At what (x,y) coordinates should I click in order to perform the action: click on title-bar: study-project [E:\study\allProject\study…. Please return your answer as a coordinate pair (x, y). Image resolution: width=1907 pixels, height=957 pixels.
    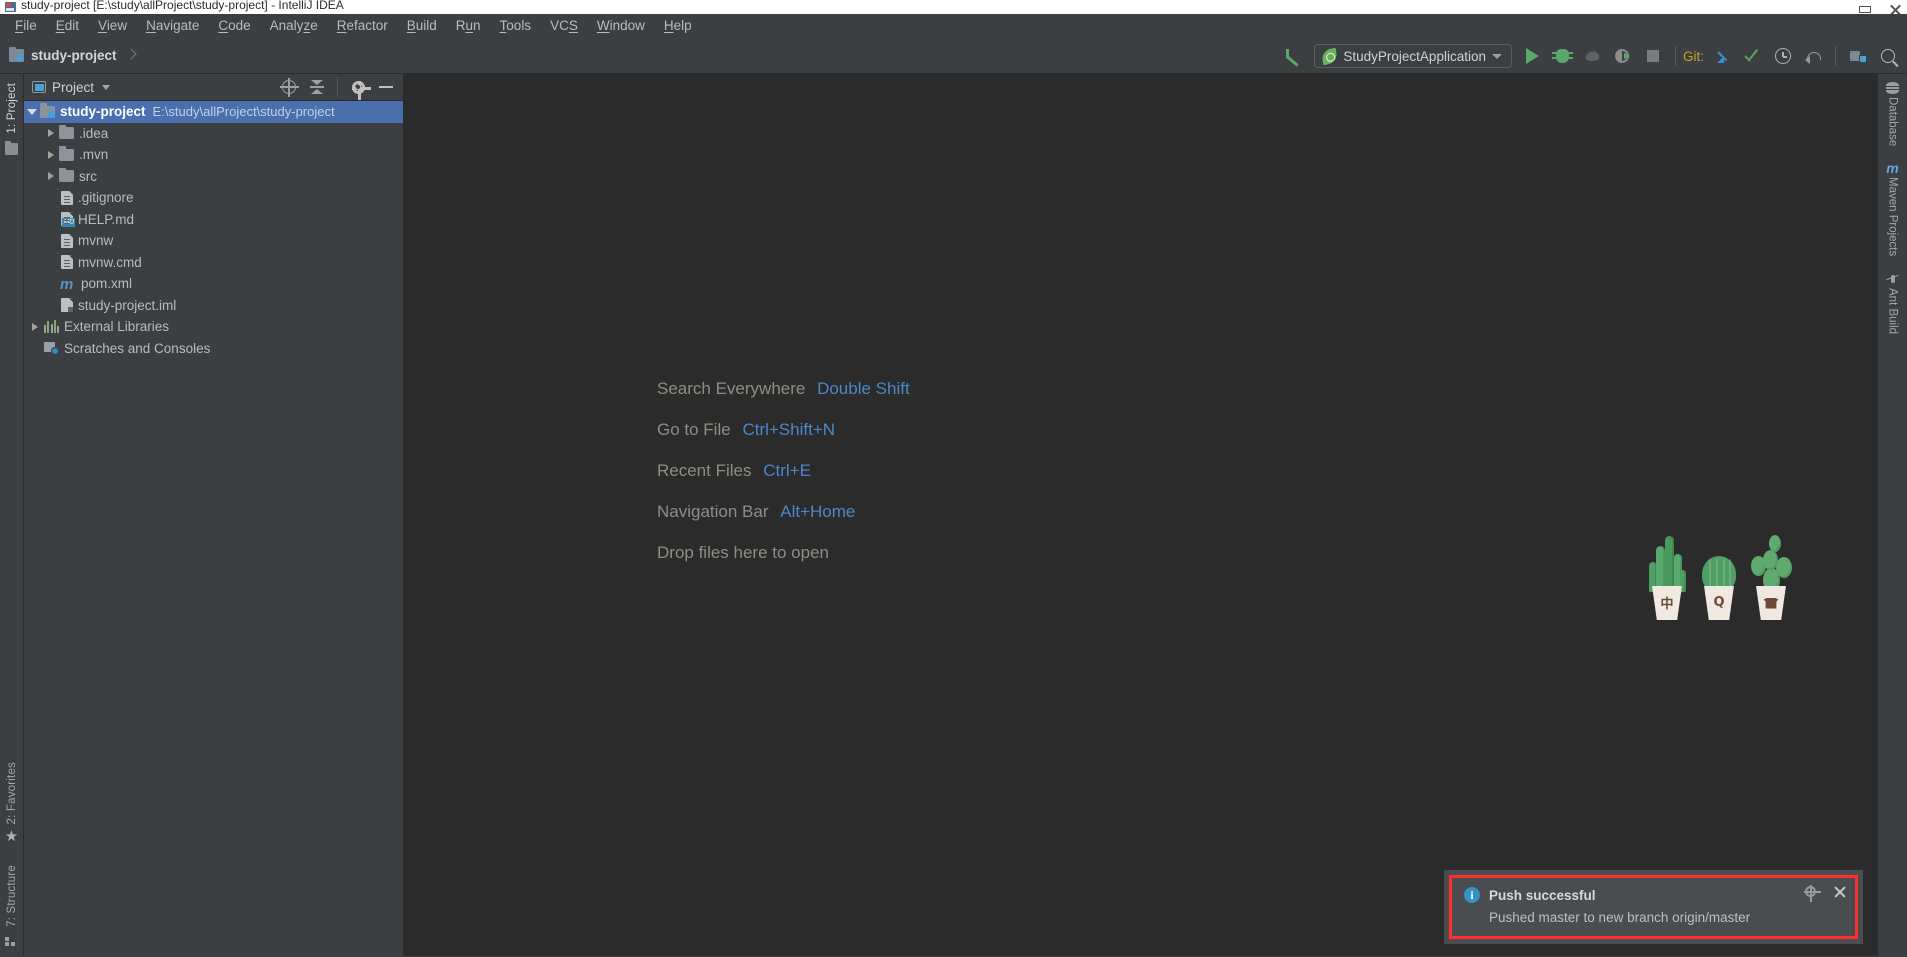
    Looking at the image, I should click on (953, 7).